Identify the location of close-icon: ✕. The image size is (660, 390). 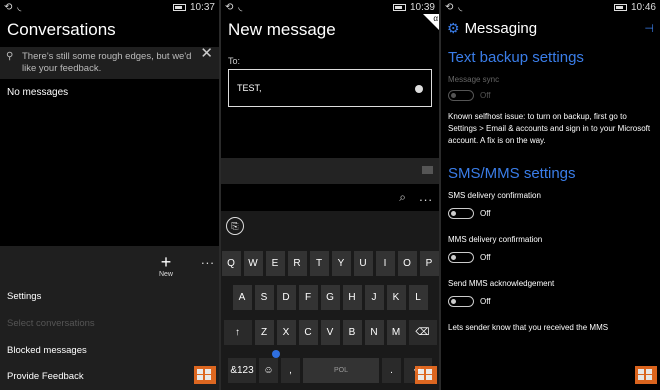
(206, 53).